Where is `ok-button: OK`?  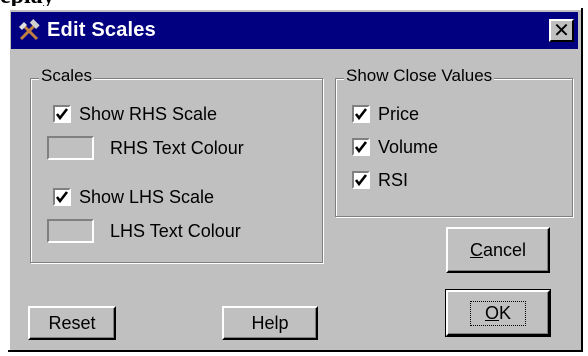
ok-button: OK is located at coordinates (498, 313).